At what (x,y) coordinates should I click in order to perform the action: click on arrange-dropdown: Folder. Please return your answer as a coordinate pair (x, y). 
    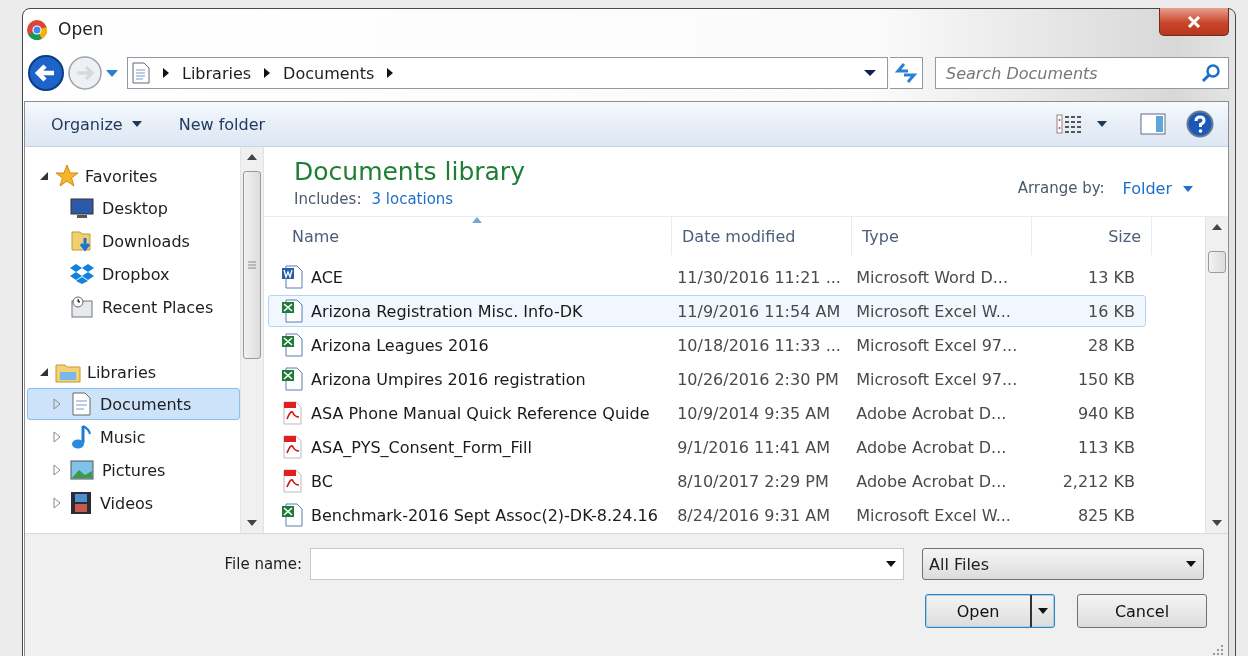
    Looking at the image, I should click on (1158, 188).